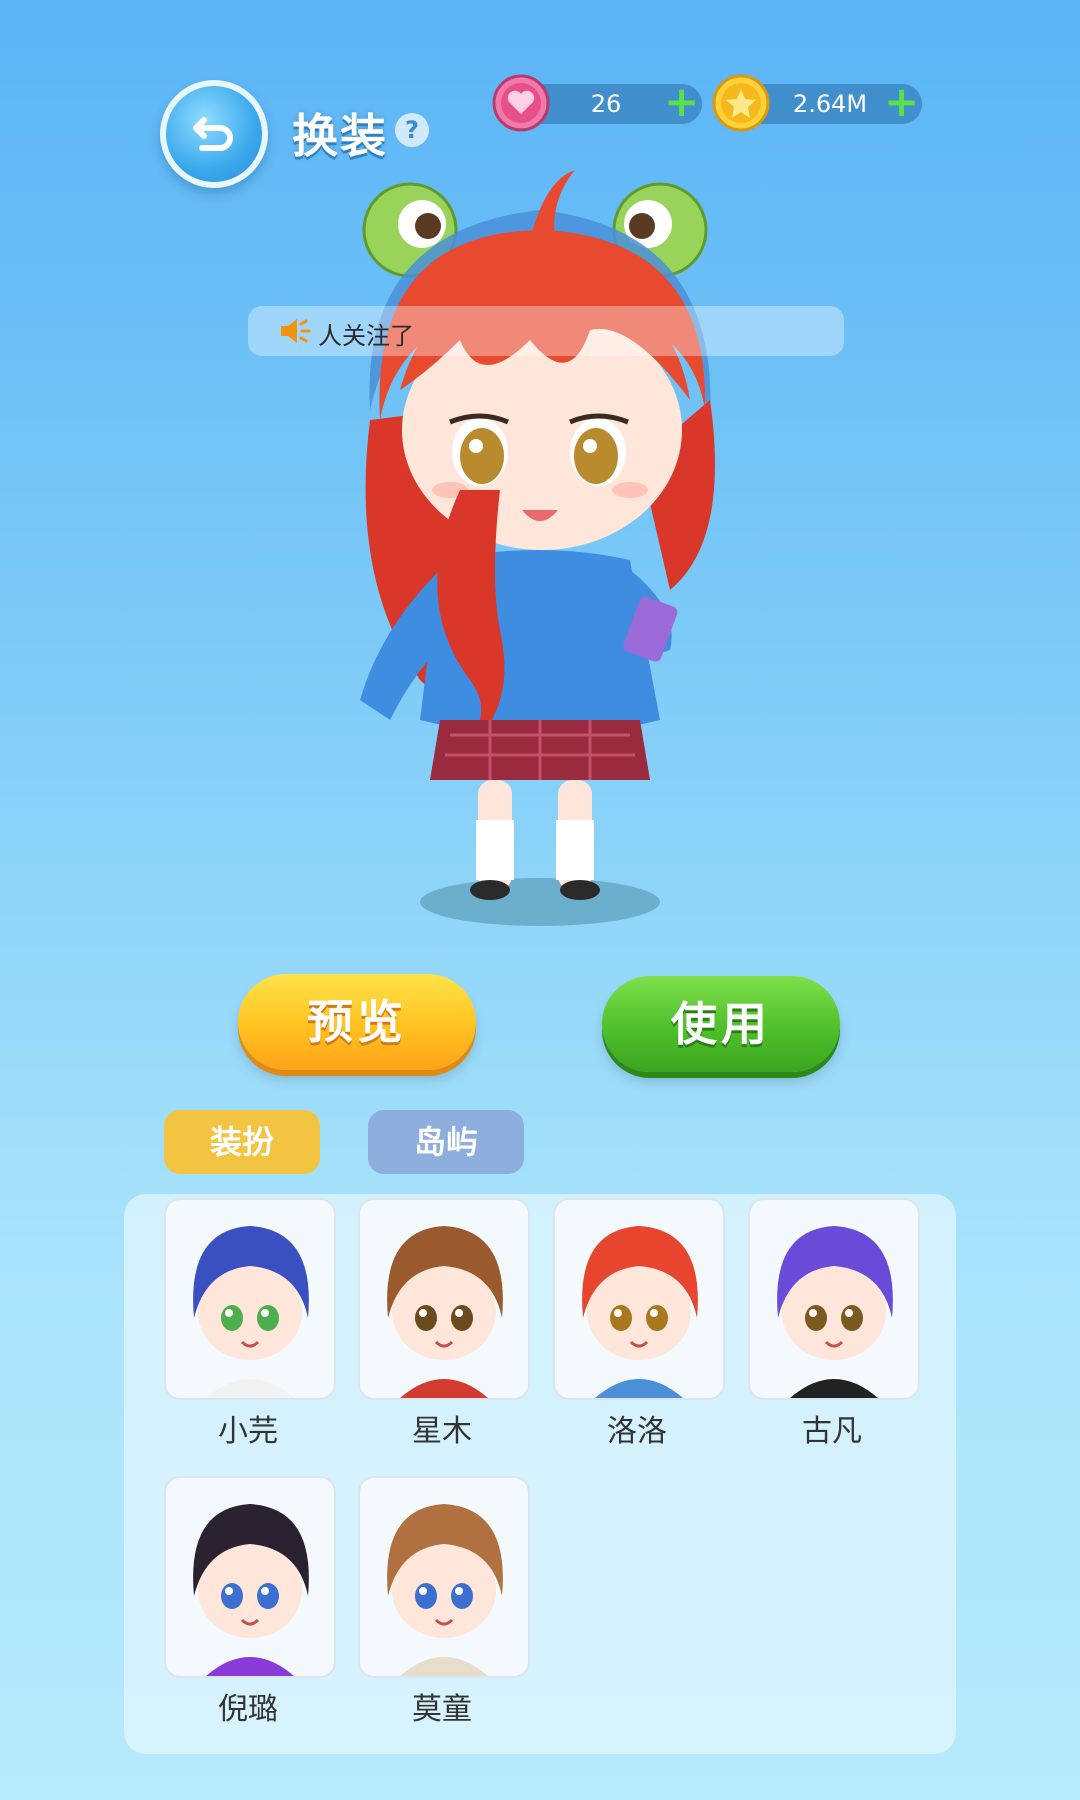 The image size is (1080, 1800). Describe the element at coordinates (446, 1142) in the screenshot. I see `tab-island: 岛屿` at that location.